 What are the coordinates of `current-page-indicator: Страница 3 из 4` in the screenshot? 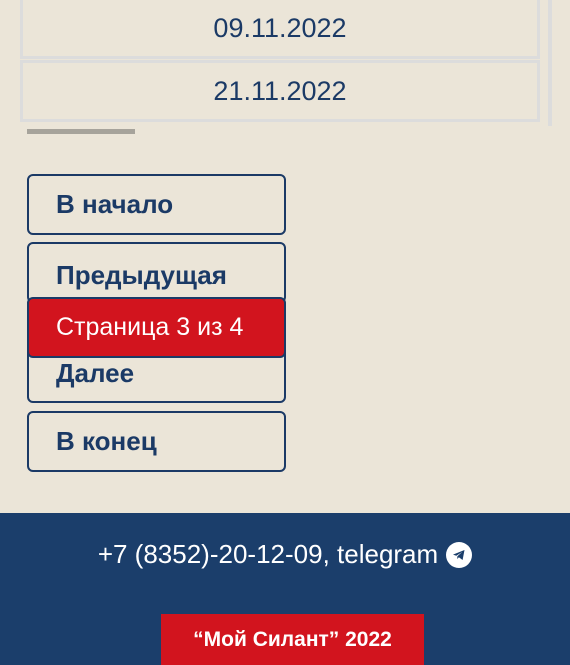 It's located at (156, 327).